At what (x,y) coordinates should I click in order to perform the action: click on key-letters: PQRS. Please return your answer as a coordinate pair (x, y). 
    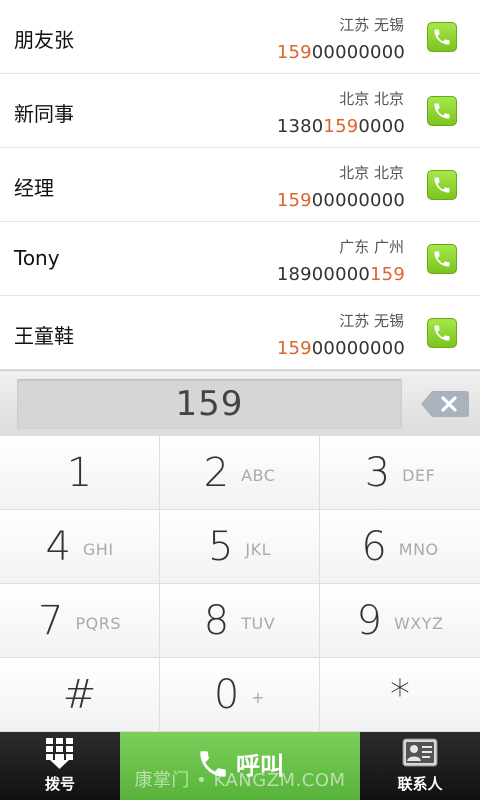
    Looking at the image, I should click on (98, 623).